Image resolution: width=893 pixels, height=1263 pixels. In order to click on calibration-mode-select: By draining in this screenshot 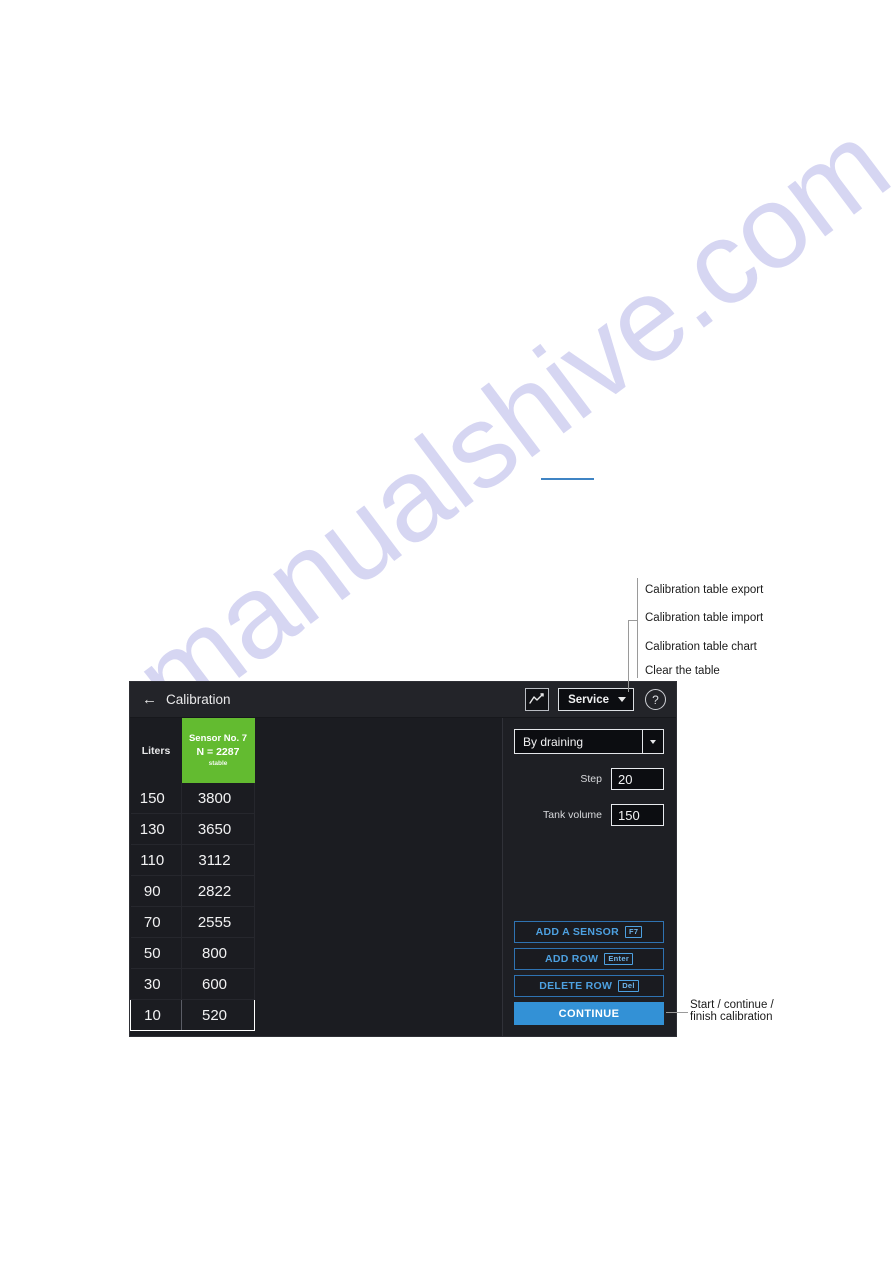, I will do `click(589, 741)`.